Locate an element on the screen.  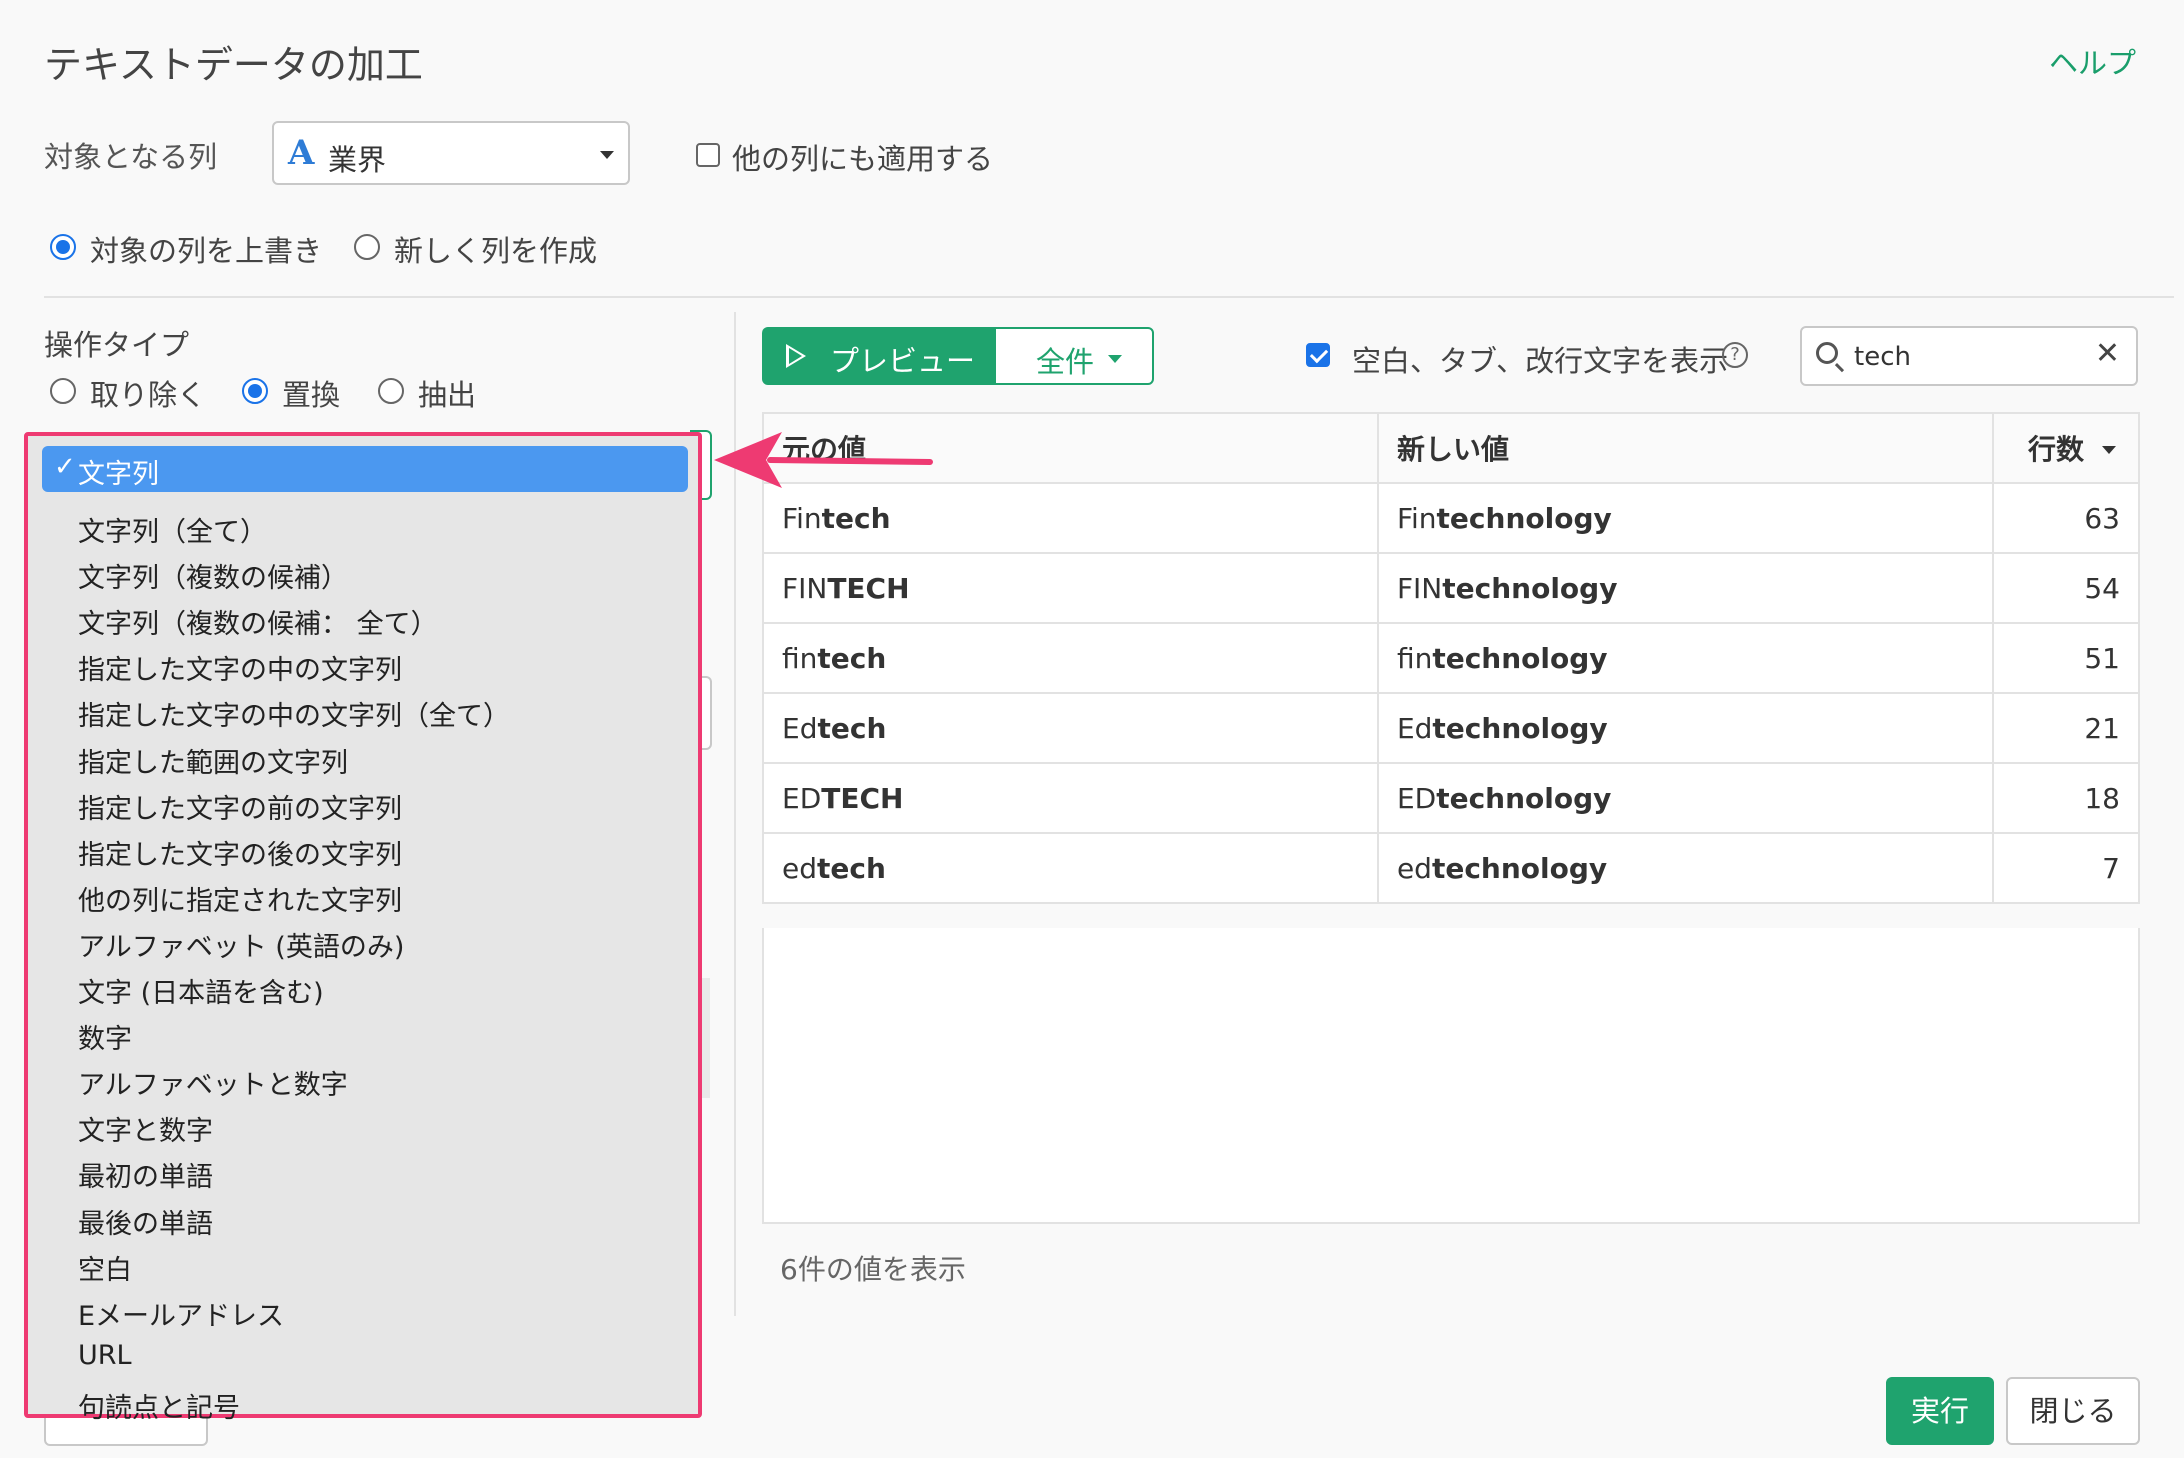
original-value: EDTECH is located at coordinates (1070, 798).